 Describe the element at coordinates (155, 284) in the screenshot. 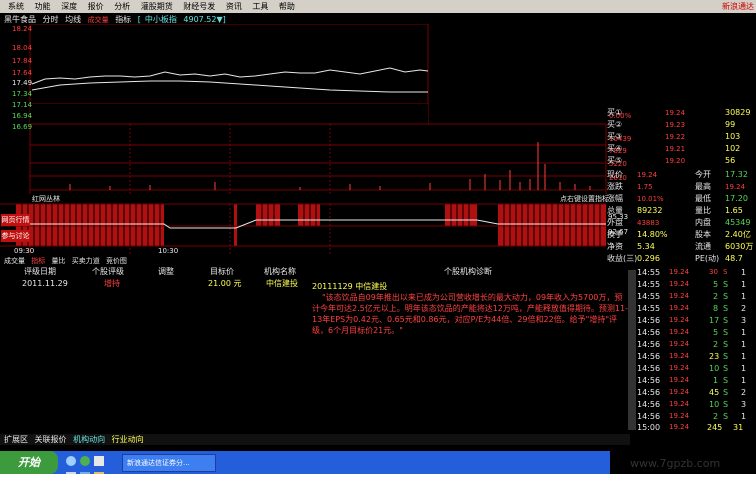

I see `rating-table-row: 2011.11.29 增持 21.00 元 中信建投` at that location.